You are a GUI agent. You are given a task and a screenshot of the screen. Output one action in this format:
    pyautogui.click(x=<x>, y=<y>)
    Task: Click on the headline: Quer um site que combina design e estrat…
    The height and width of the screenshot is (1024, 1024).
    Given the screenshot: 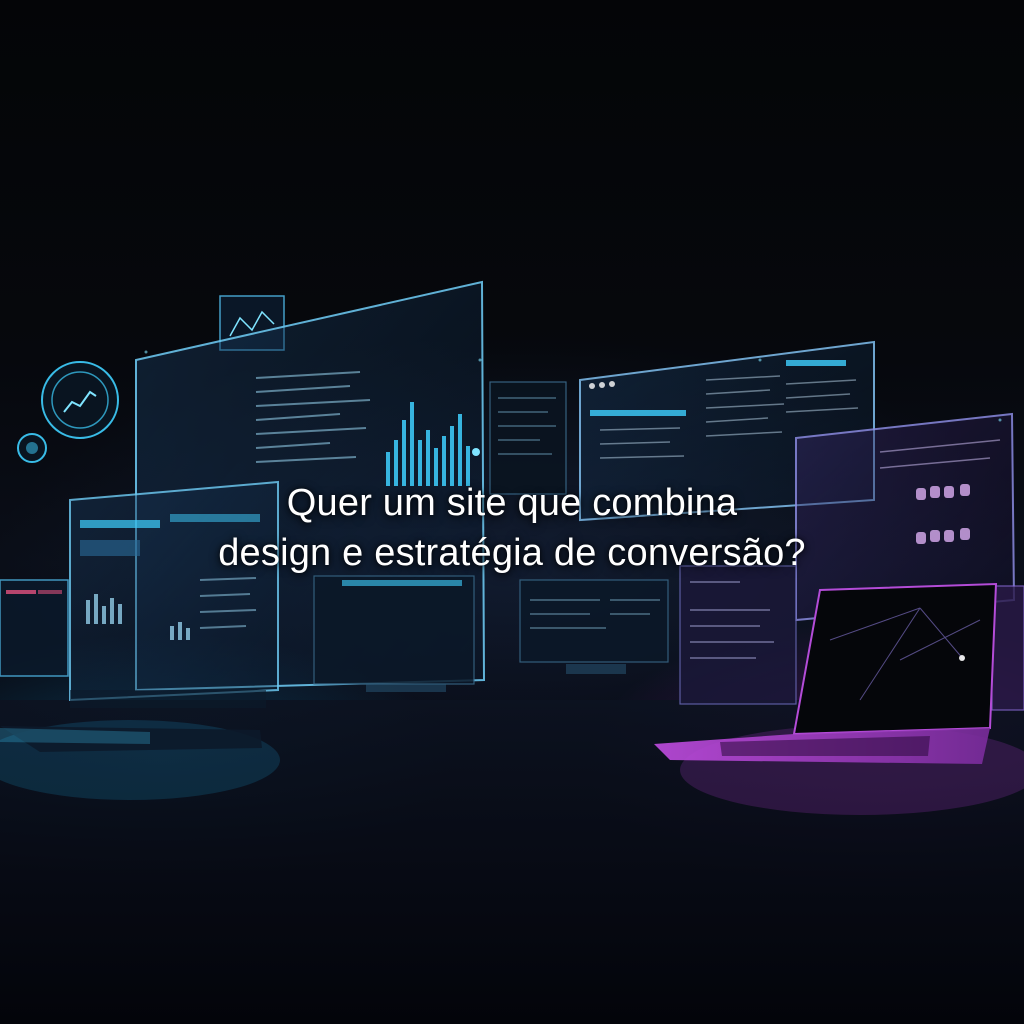 What is the action you would take?
    pyautogui.click(x=512, y=528)
    